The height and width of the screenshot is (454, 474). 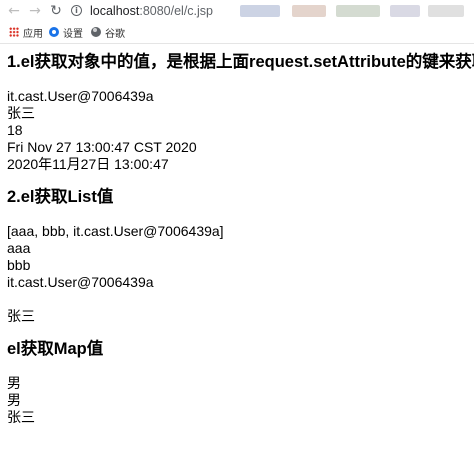 I want to click on back-arrow-icon: ←, so click(x=14, y=11).